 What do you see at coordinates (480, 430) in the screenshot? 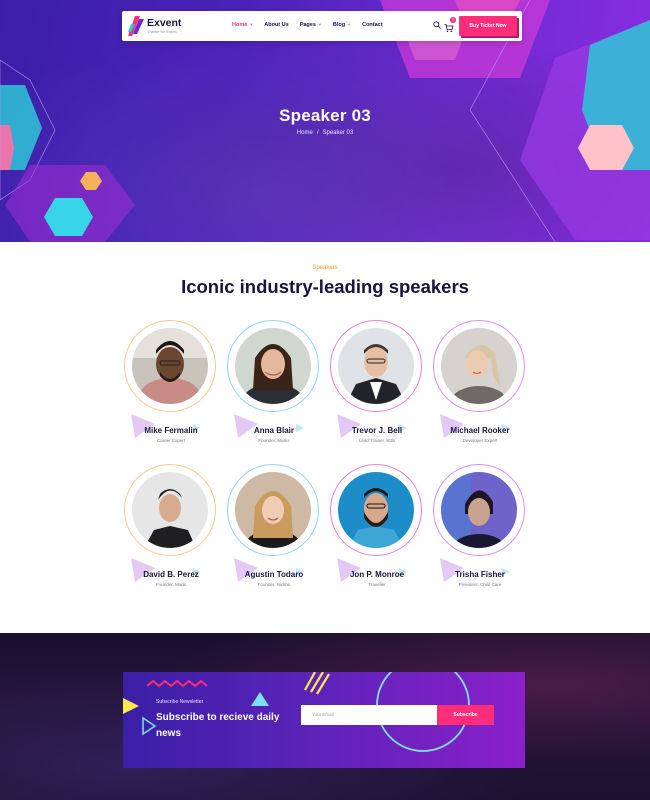
I see `speaker-name: Michael Rooker` at bounding box center [480, 430].